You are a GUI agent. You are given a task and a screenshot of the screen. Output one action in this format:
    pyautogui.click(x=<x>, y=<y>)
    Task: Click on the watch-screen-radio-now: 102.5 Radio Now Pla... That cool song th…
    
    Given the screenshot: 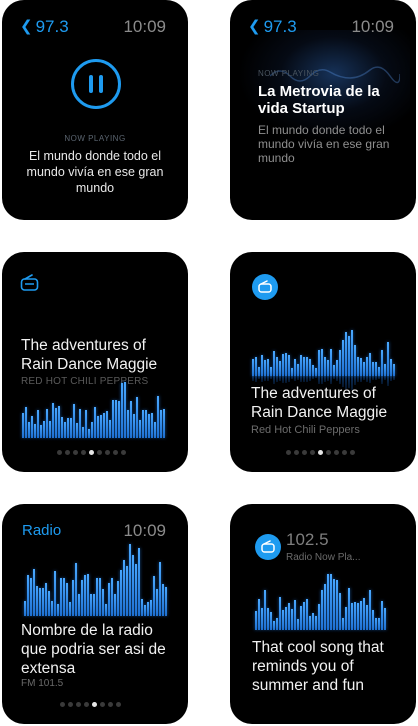 What is the action you would take?
    pyautogui.click(x=323, y=614)
    